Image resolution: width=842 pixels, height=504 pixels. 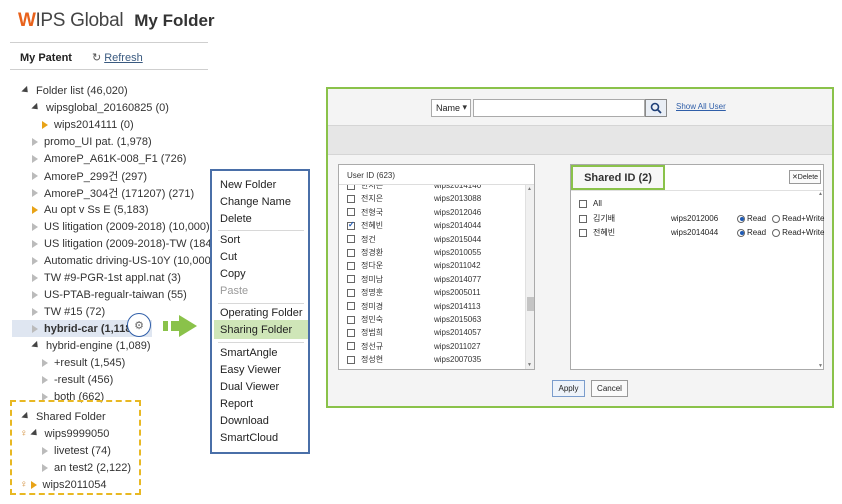 I want to click on tab-my-patent: My Patent, so click(x=46, y=58).